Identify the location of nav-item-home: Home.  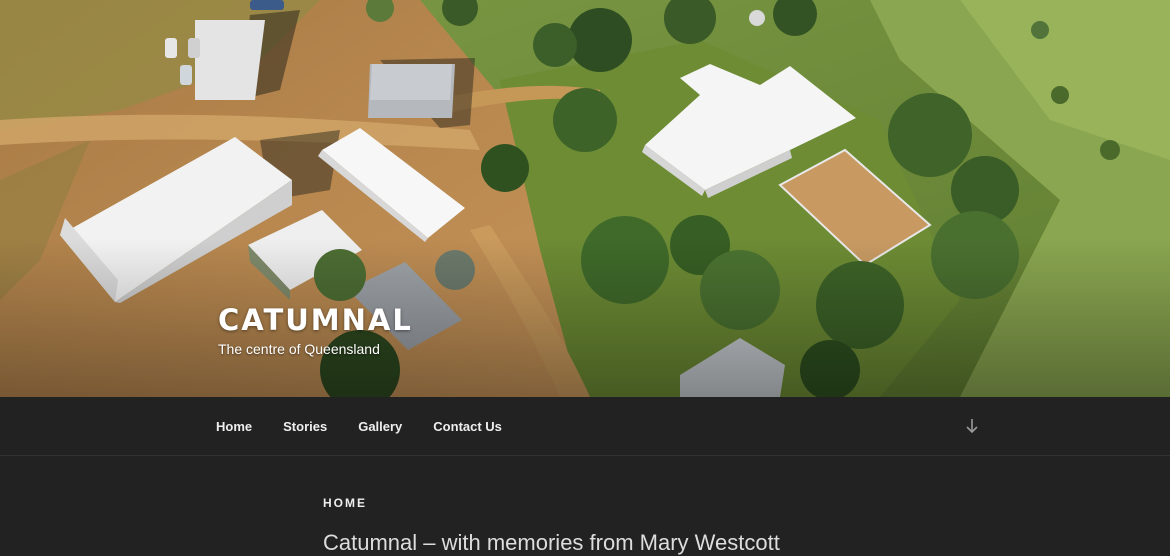
(249, 426).